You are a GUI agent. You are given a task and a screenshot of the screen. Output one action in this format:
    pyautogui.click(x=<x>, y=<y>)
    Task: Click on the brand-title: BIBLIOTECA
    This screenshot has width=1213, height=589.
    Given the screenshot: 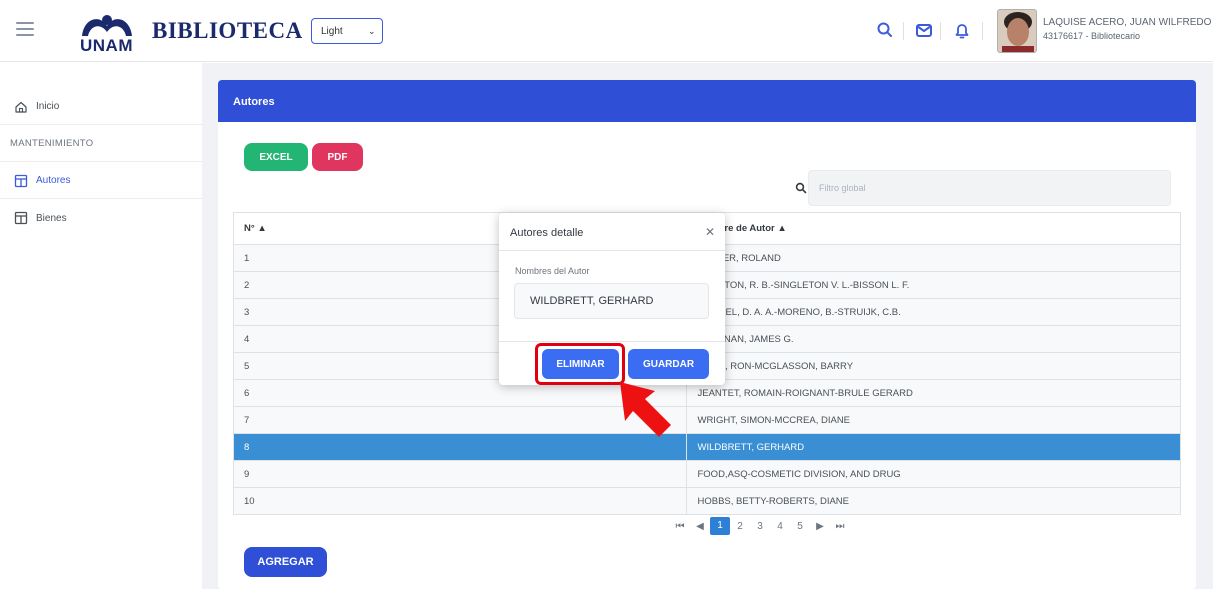 What is the action you would take?
    pyautogui.click(x=227, y=30)
    